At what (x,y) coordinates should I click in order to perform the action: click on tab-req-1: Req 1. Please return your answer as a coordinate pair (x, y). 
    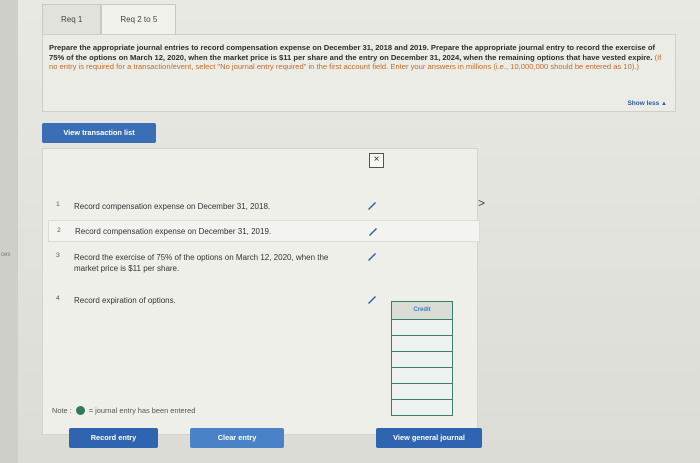
    Looking at the image, I should click on (72, 19).